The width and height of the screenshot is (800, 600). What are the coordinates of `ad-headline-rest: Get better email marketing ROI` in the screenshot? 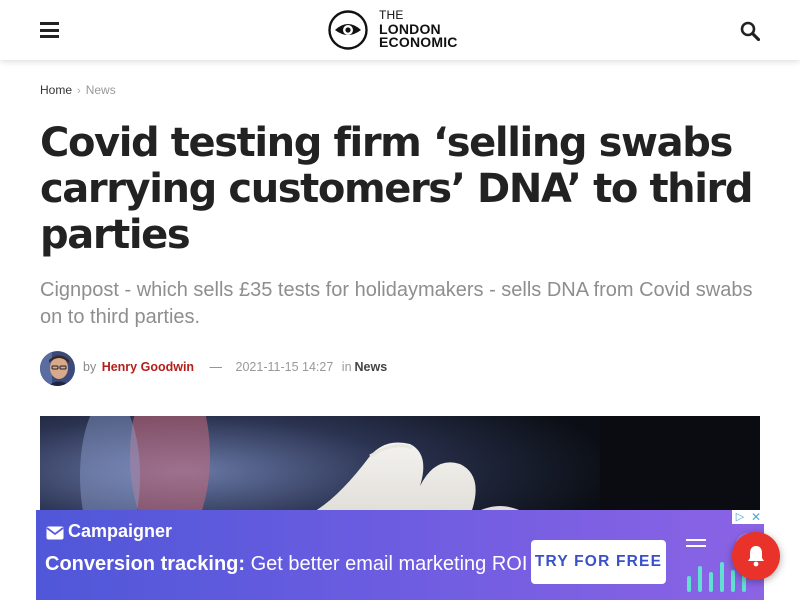 It's located at (386, 564).